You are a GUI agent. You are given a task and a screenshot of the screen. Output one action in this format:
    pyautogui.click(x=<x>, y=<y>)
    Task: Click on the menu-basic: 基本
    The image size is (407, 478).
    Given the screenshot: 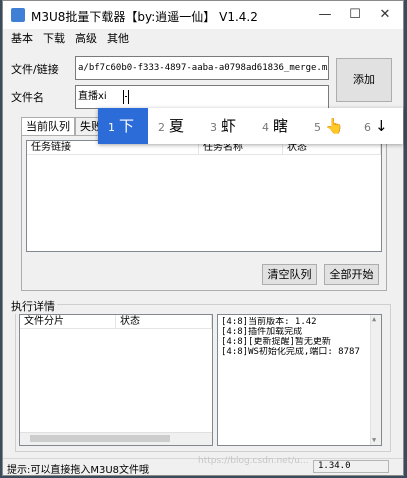 What is the action you would take?
    pyautogui.click(x=22, y=38)
    